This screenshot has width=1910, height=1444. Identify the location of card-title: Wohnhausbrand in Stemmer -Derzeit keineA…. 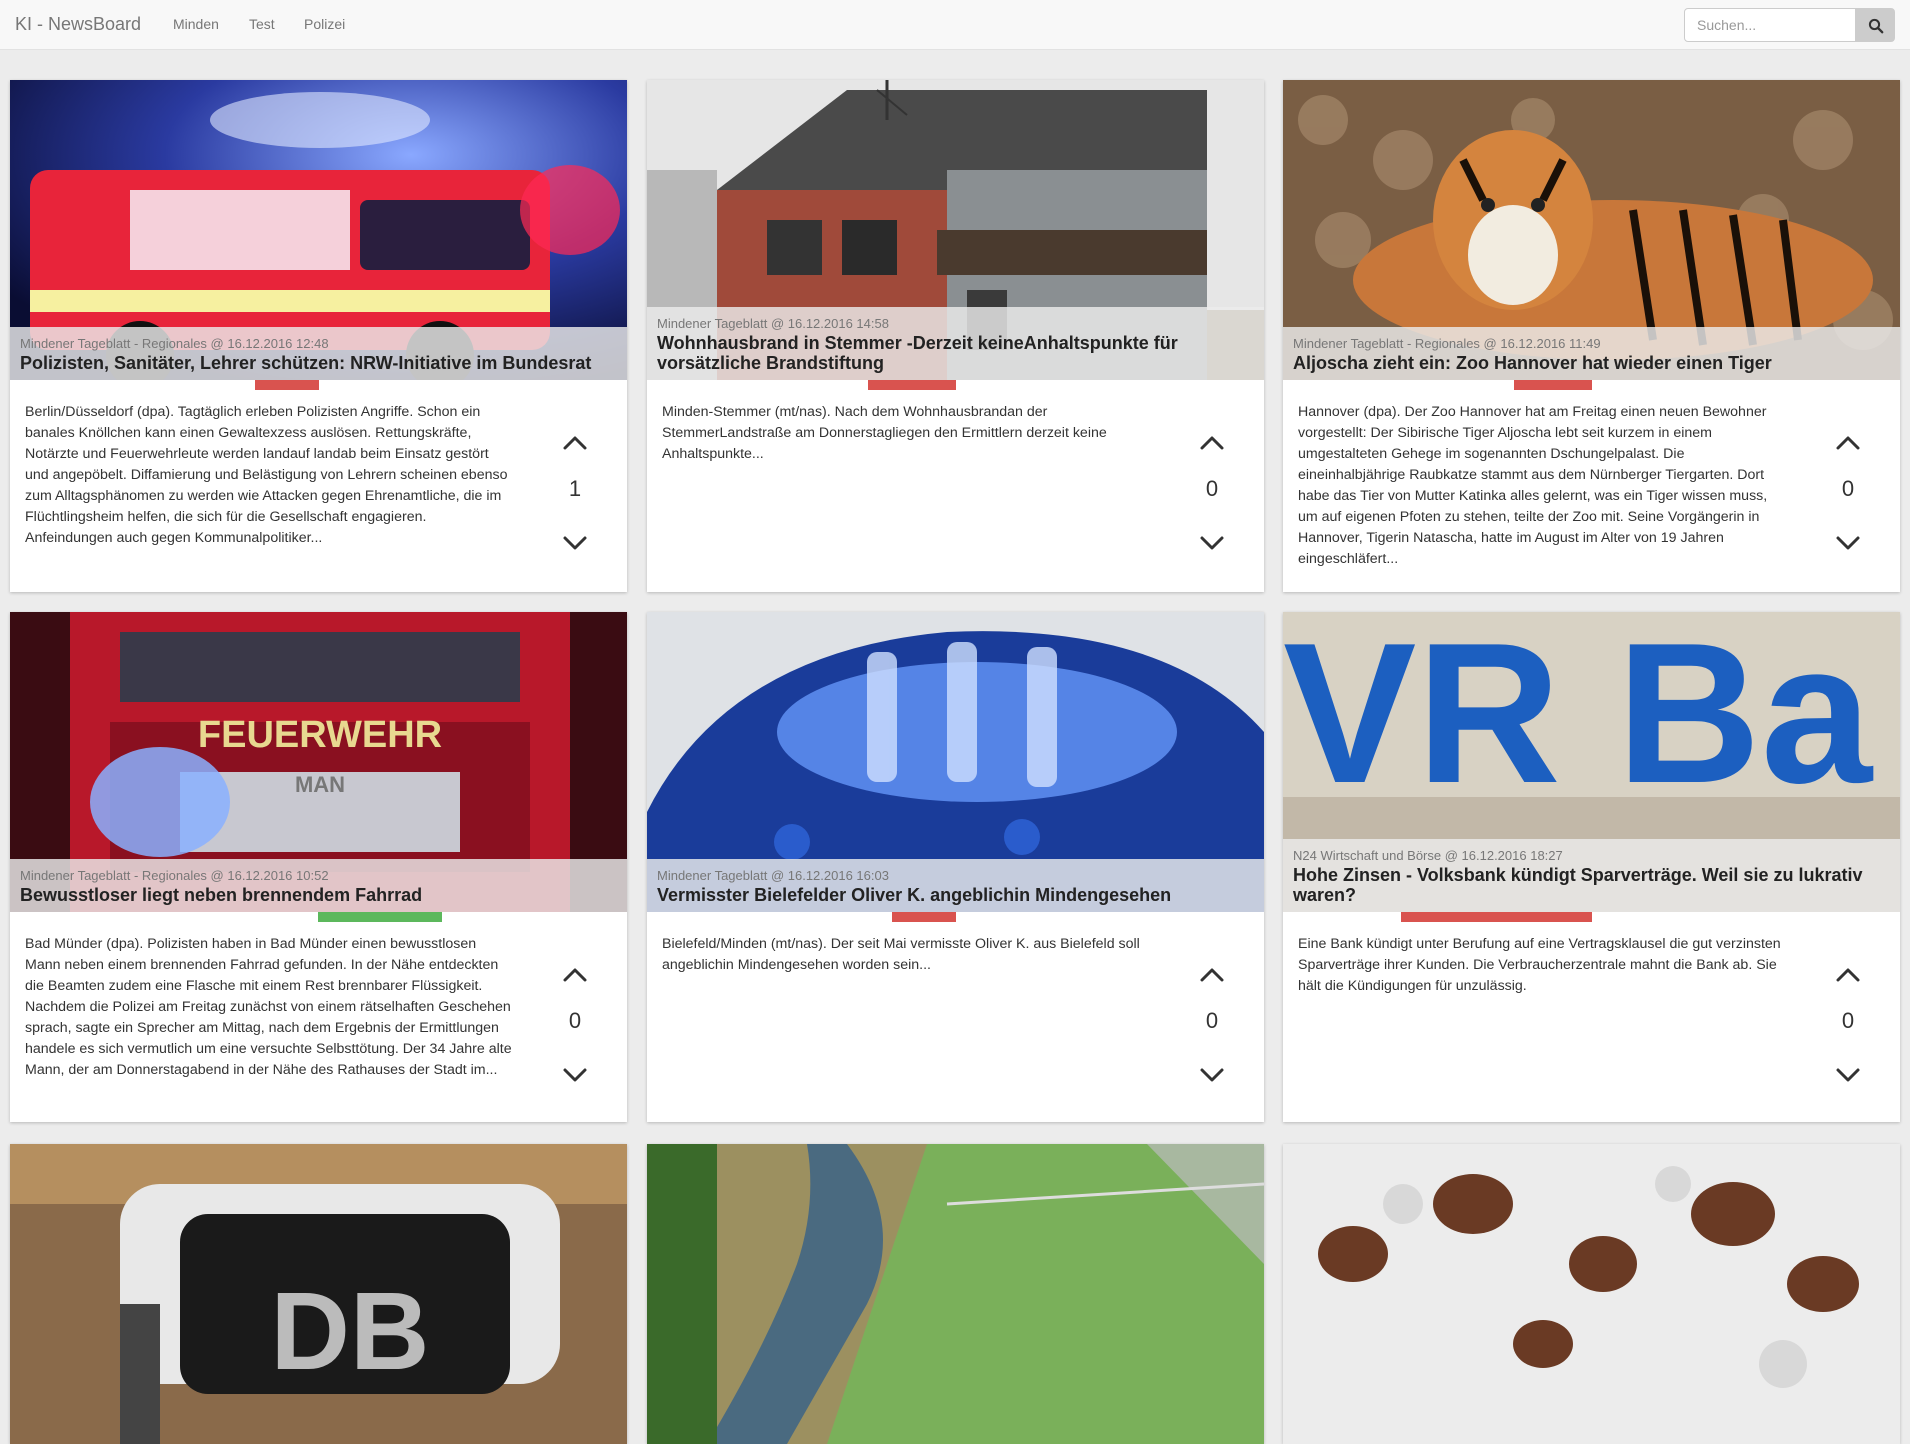
(955, 353).